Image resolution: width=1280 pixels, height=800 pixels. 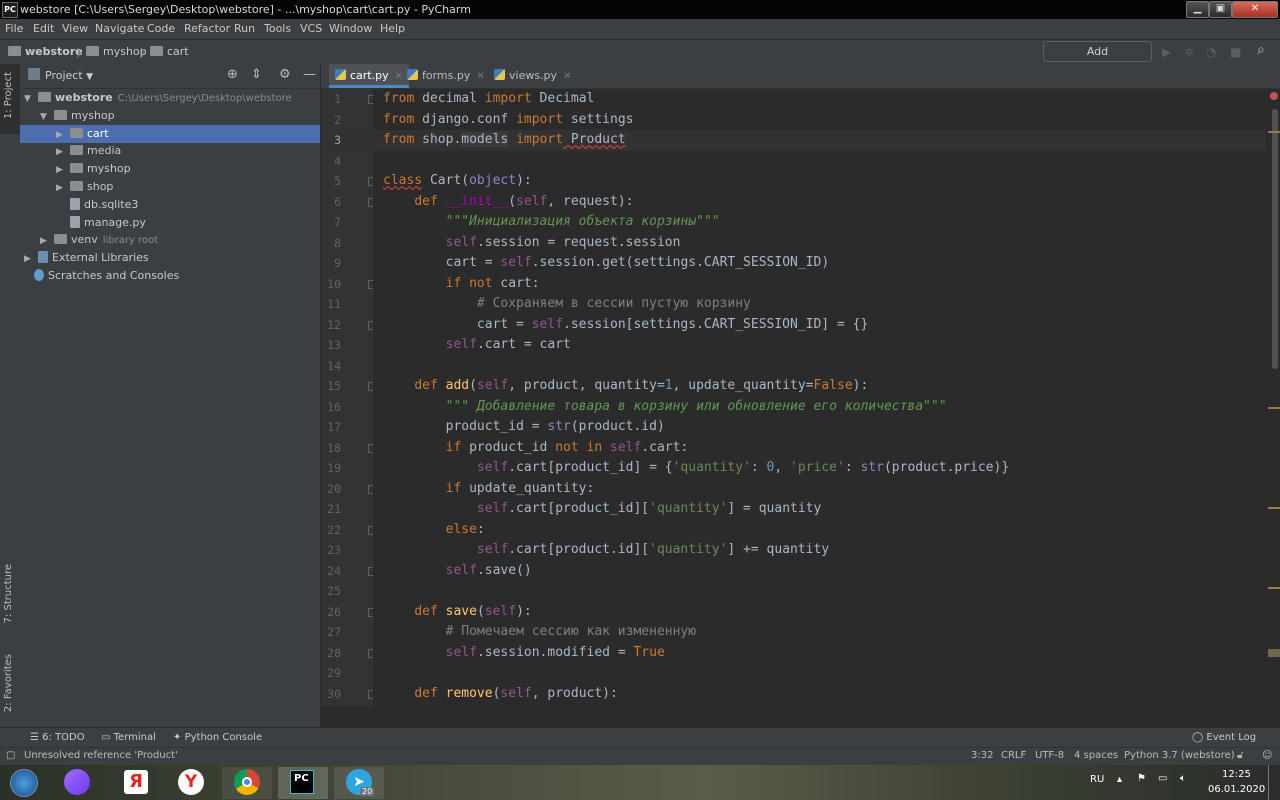 I want to click on tree-item-shop: ▶ shop, so click(x=170, y=187).